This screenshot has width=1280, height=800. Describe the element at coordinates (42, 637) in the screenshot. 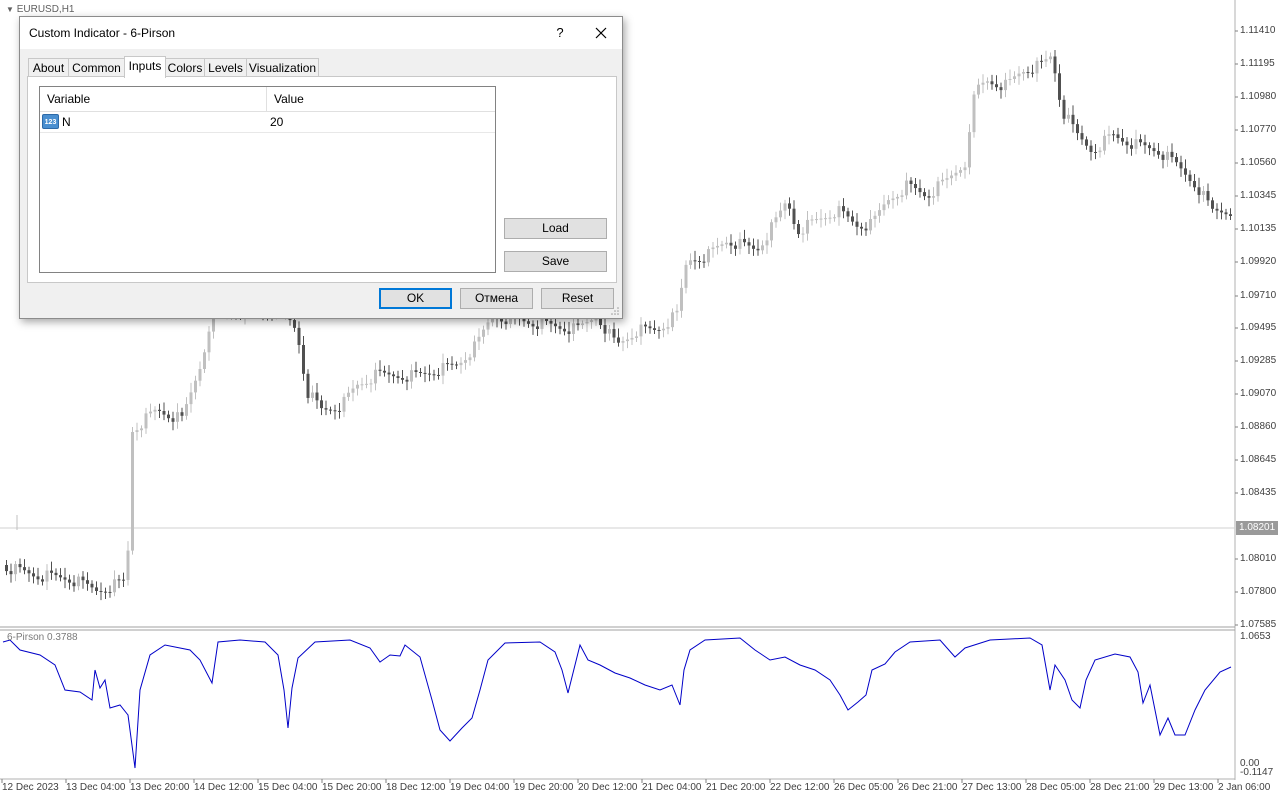

I see `indicator-label: 6-Pirson 0.3788` at that location.